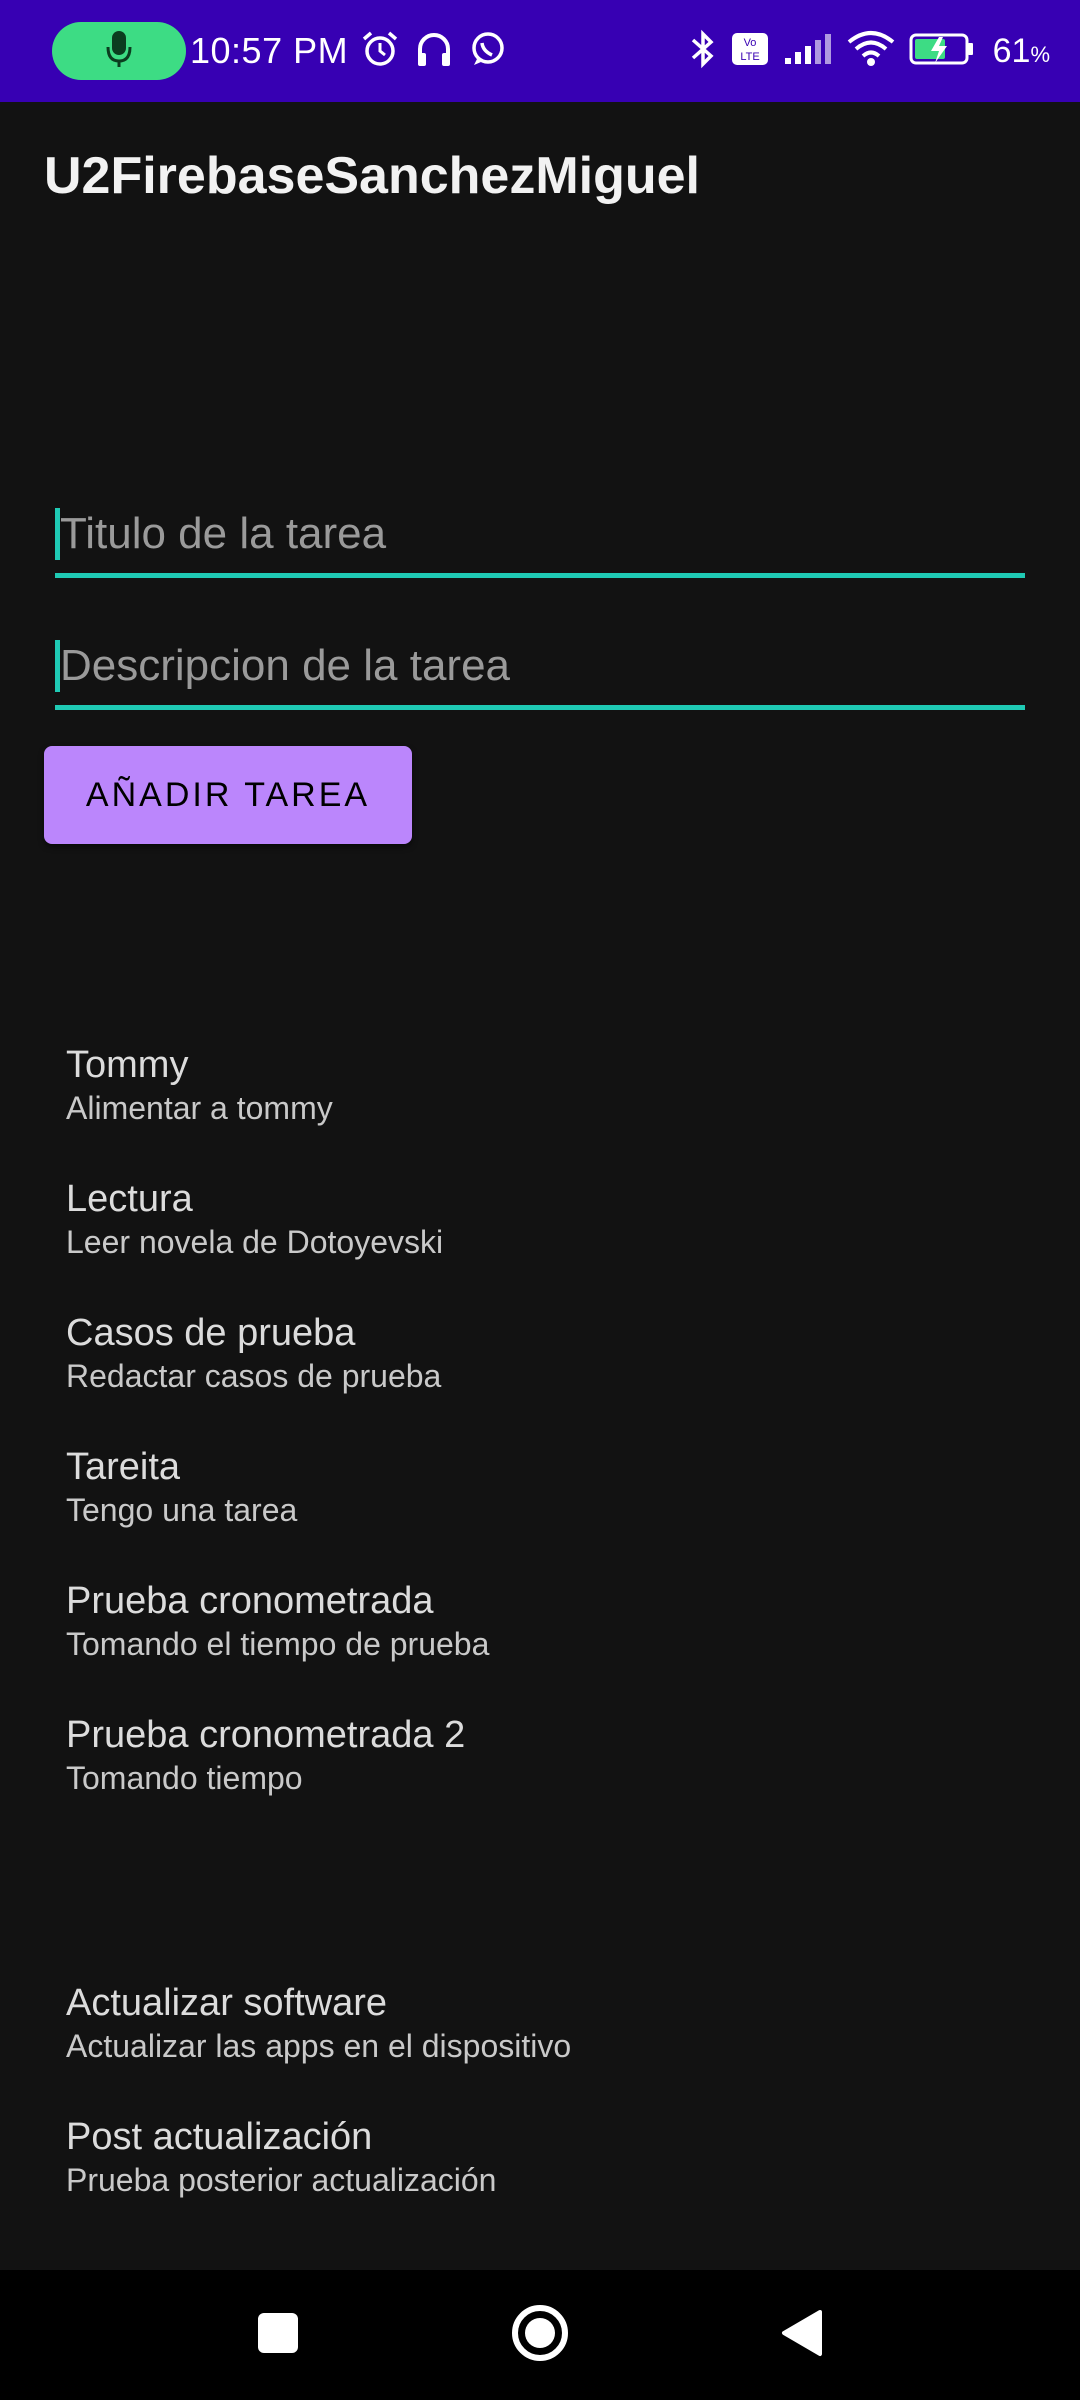 This screenshot has height=2400, width=1080. Describe the element at coordinates (127, 1065) in the screenshot. I see `task-item-title: Tommy` at that location.